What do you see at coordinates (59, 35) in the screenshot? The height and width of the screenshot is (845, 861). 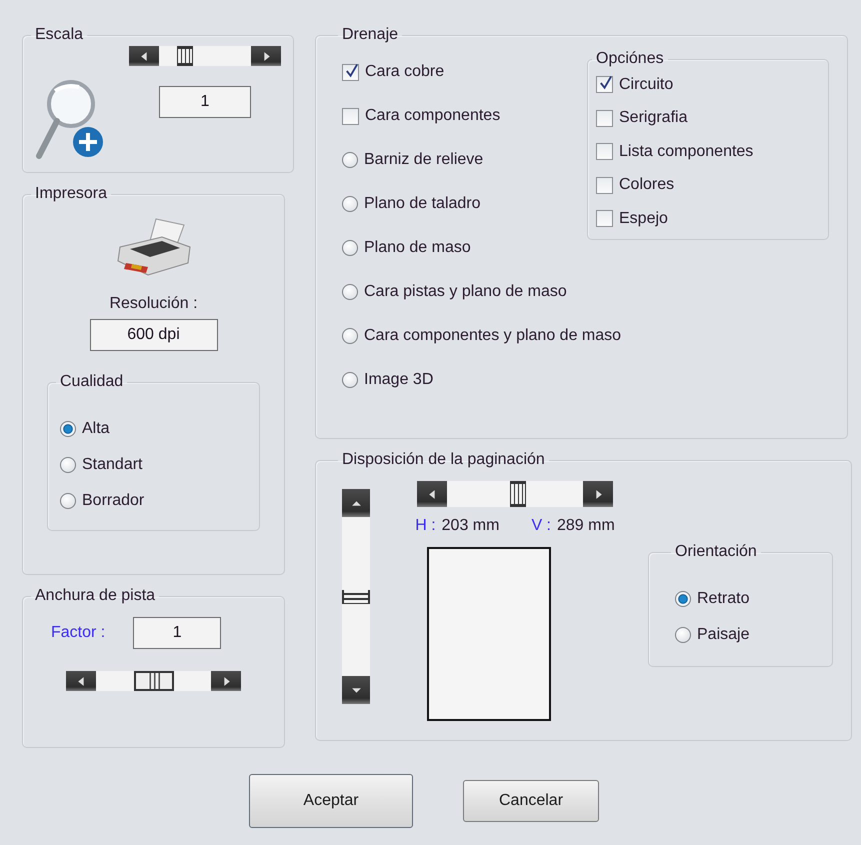 I see `group-title: Escala` at bounding box center [59, 35].